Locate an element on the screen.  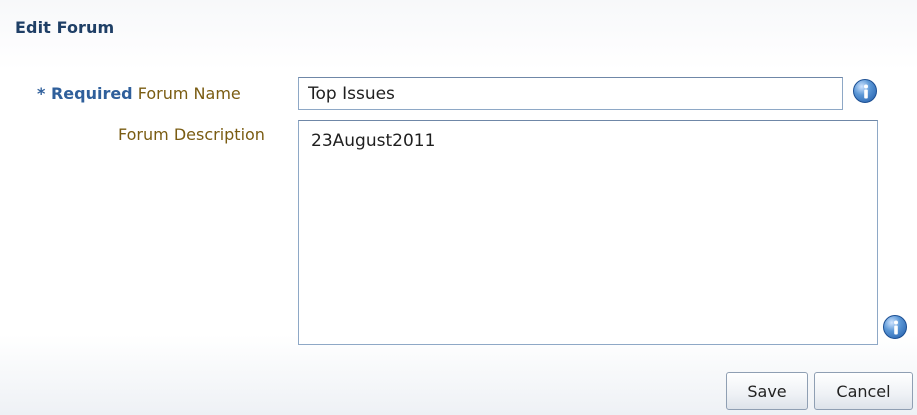
forum-name-label-group: * Required Forum Name is located at coordinates (139, 93).